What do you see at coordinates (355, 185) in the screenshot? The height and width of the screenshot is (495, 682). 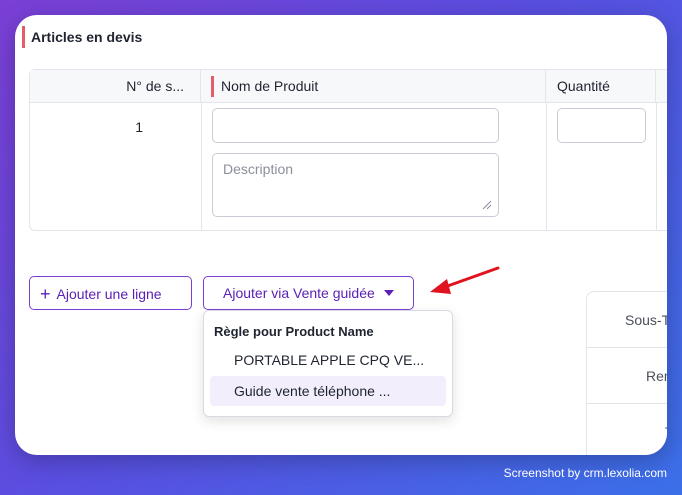 I see `description-textarea` at bounding box center [355, 185].